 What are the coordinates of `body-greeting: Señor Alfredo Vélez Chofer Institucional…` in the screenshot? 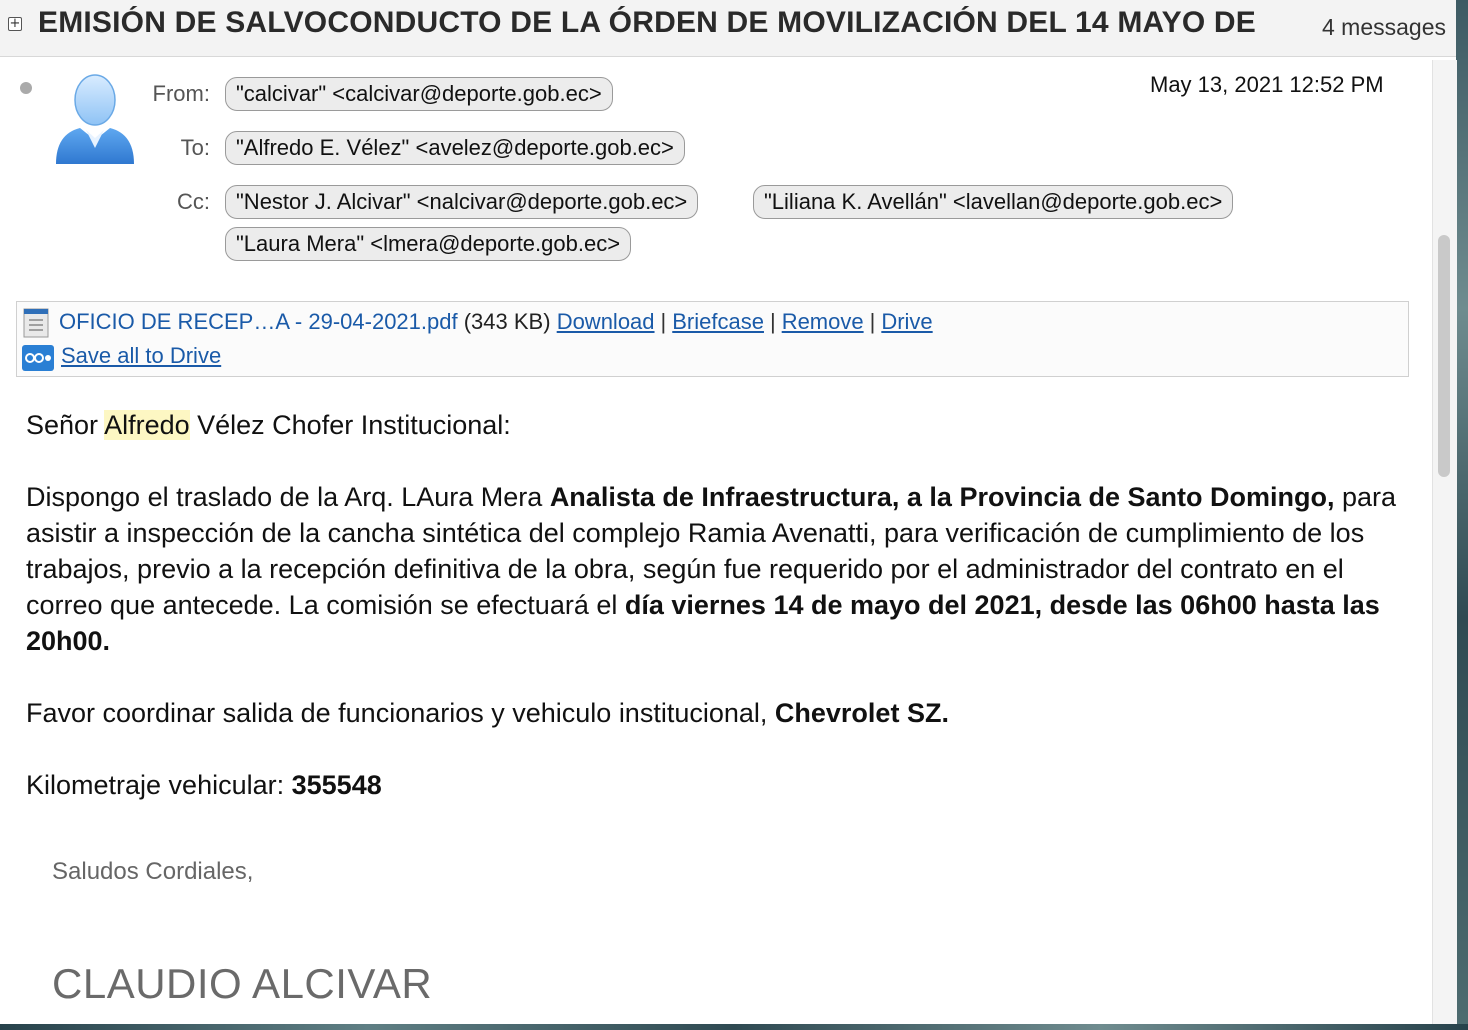 It's located at (721, 425).